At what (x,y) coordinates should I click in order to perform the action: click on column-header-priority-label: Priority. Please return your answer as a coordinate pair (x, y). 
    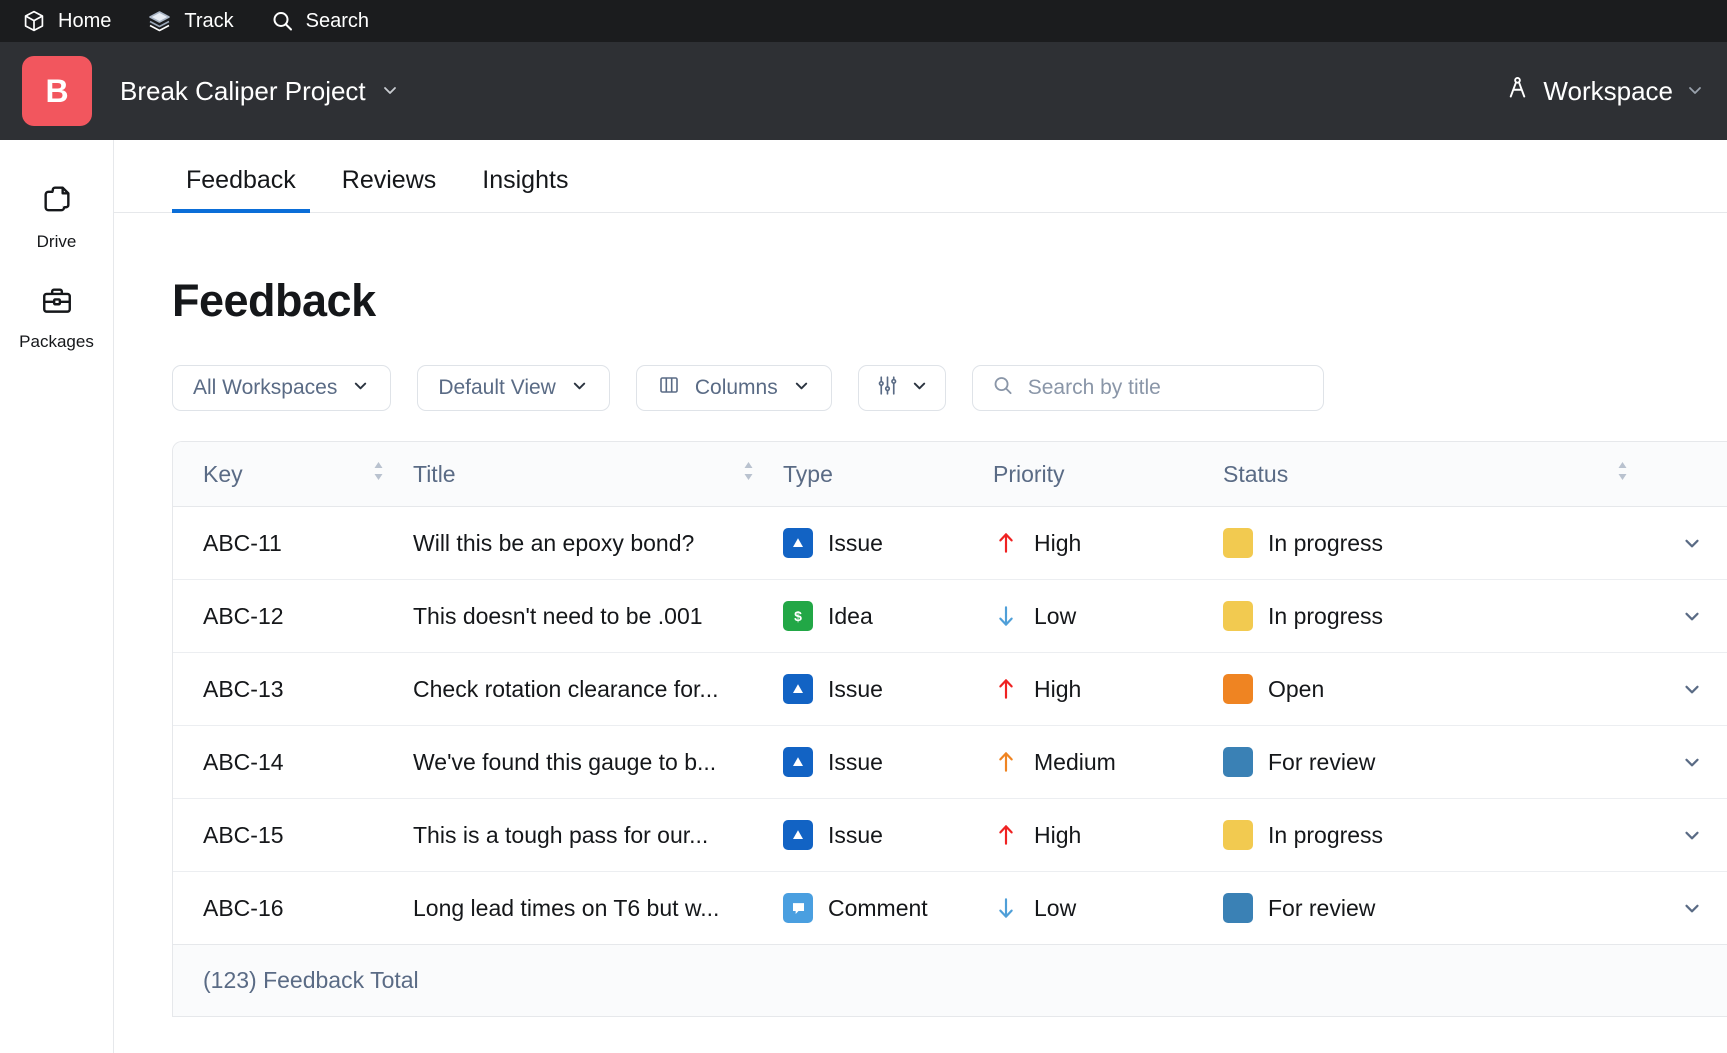
    Looking at the image, I should click on (1029, 473).